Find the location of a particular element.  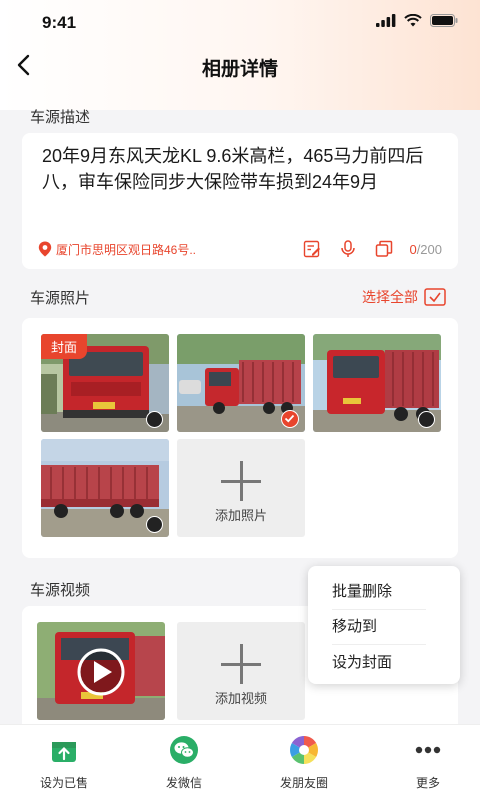

tab-share-moments: 发朋友圈 is located at coordinates (304, 763).